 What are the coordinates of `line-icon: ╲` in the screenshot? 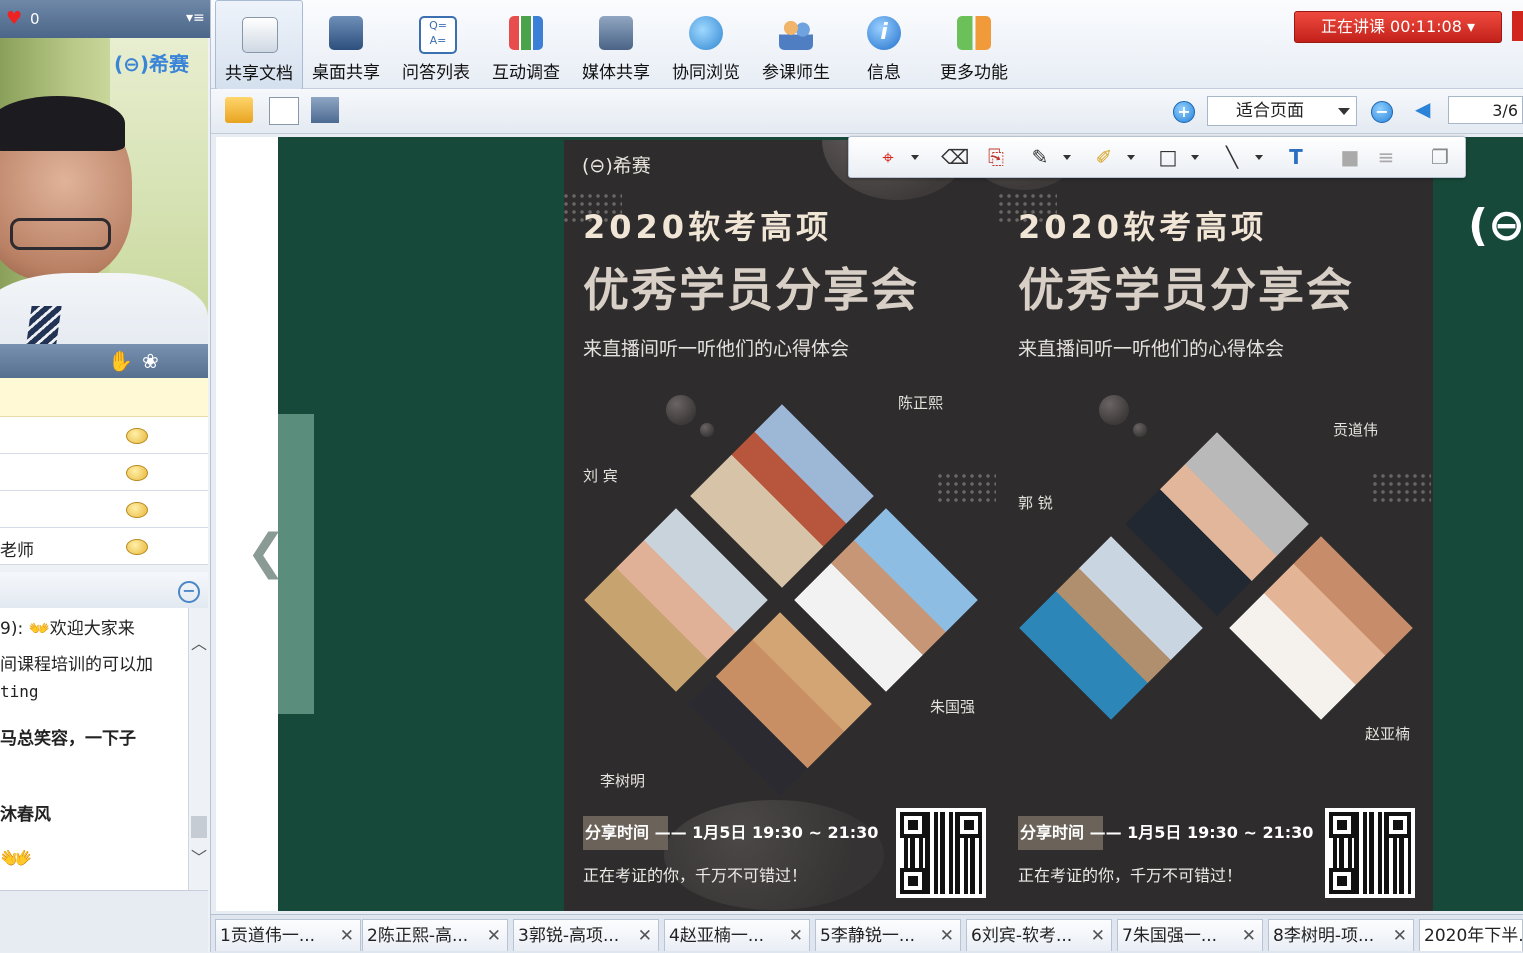 It's located at (1232, 157).